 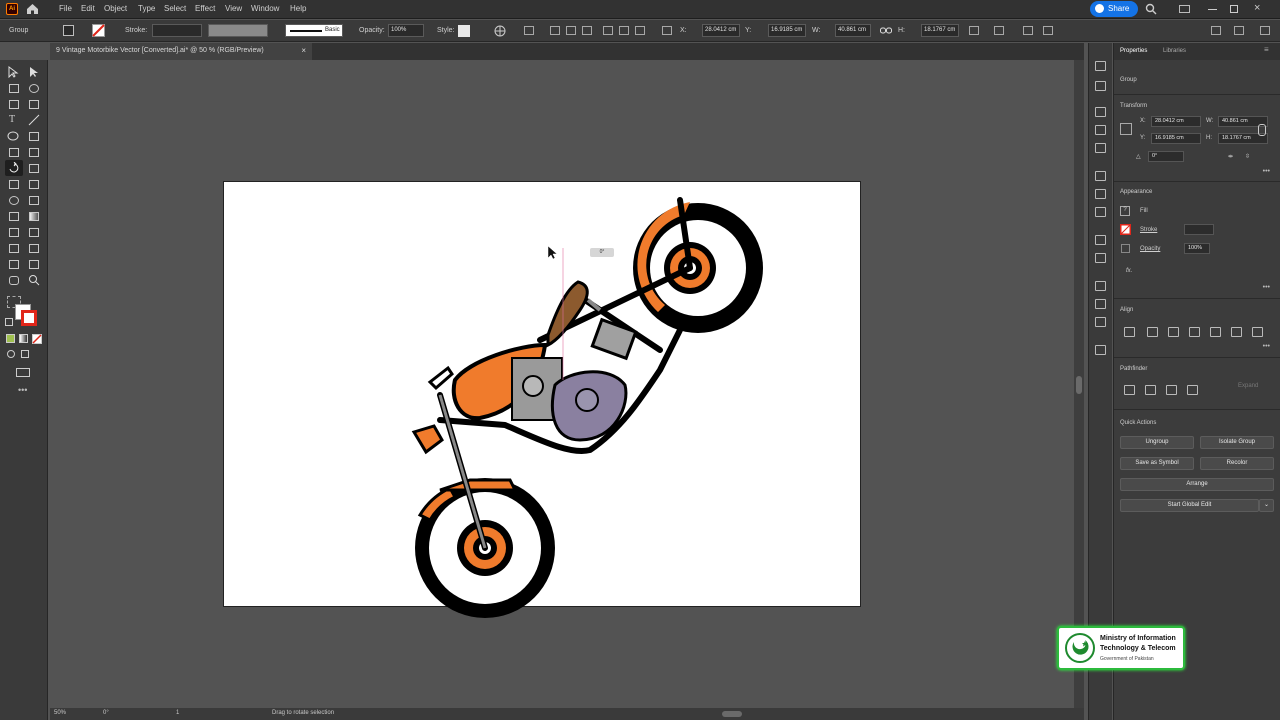 I want to click on intersect-icon, so click(x=1171, y=390).